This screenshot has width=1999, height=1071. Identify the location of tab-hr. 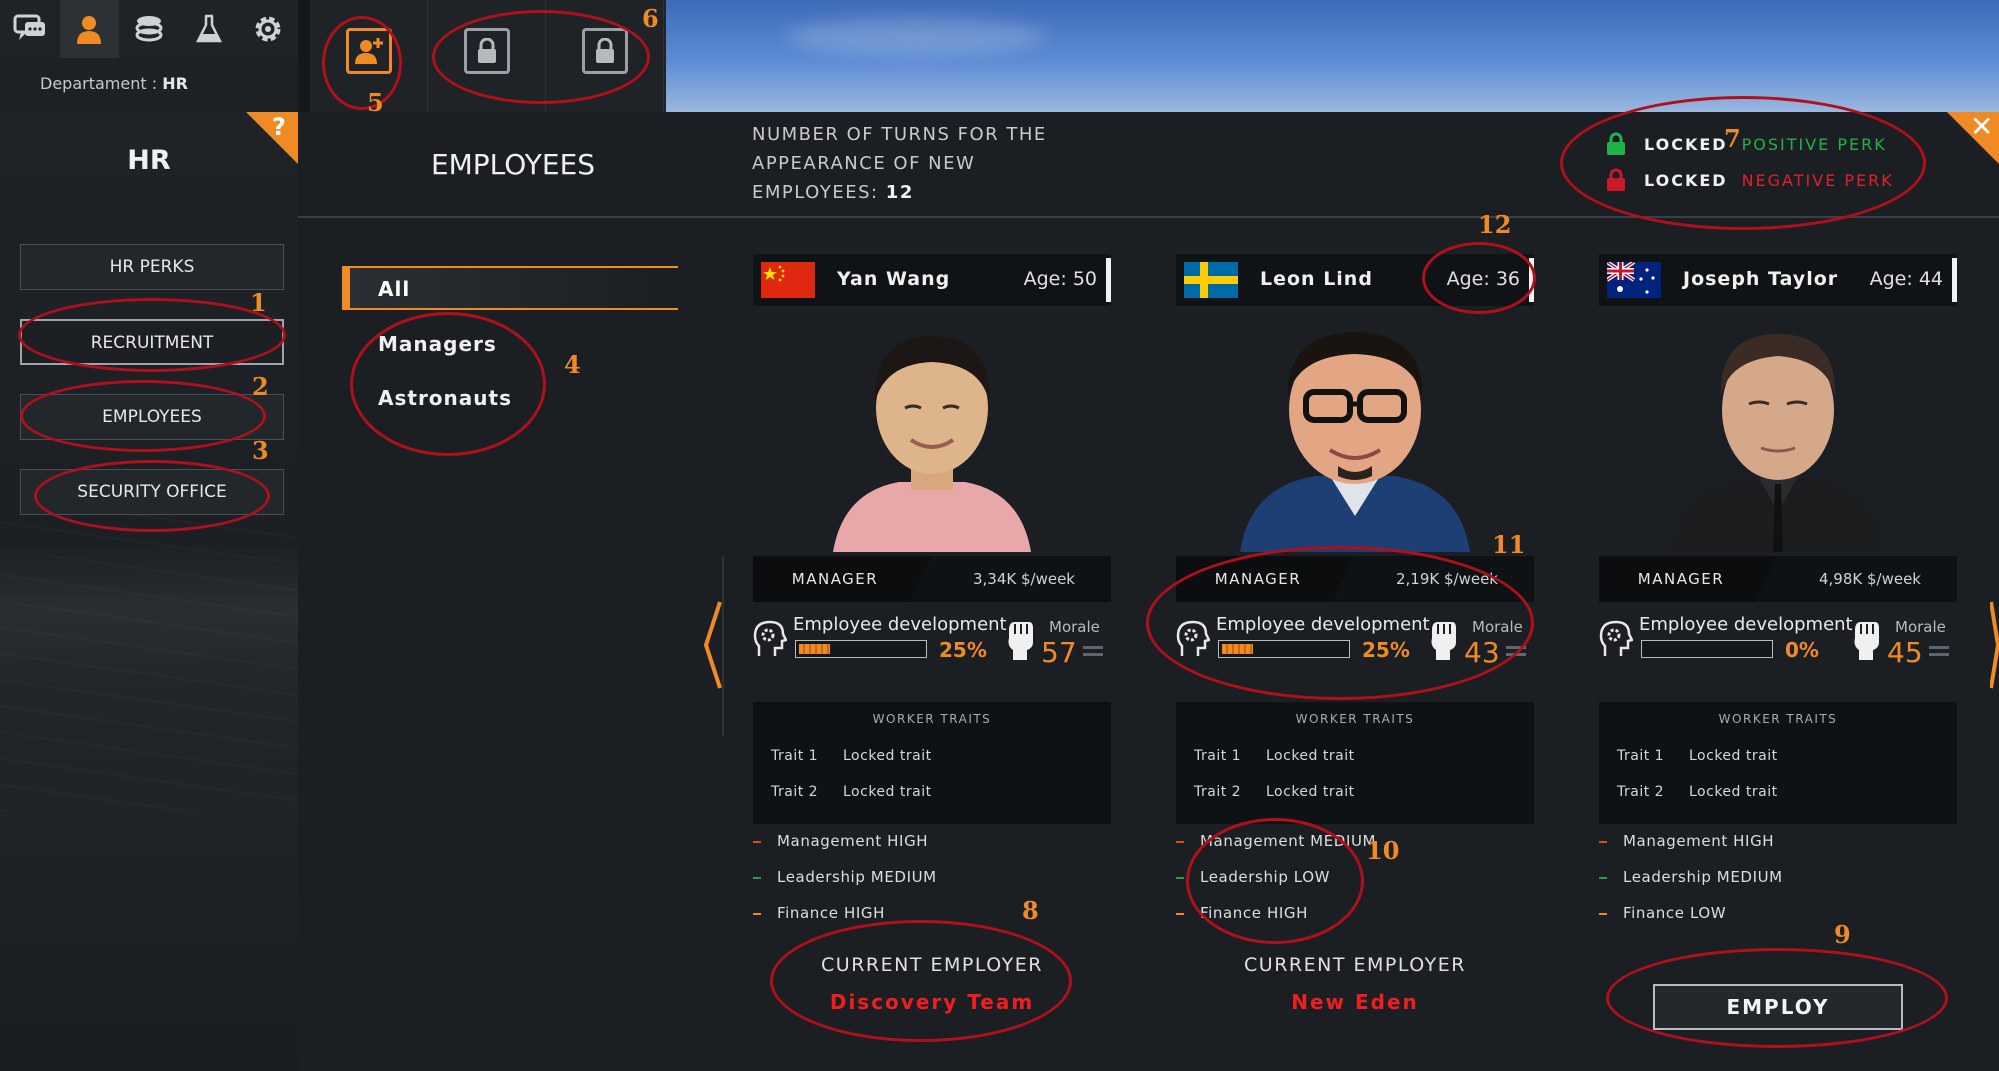
(89, 29).